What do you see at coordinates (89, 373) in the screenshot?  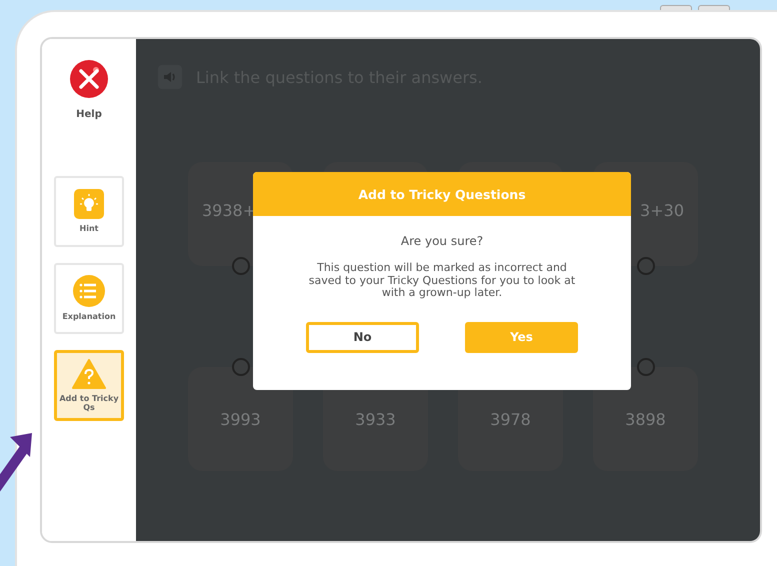 I see `warning-icon` at bounding box center [89, 373].